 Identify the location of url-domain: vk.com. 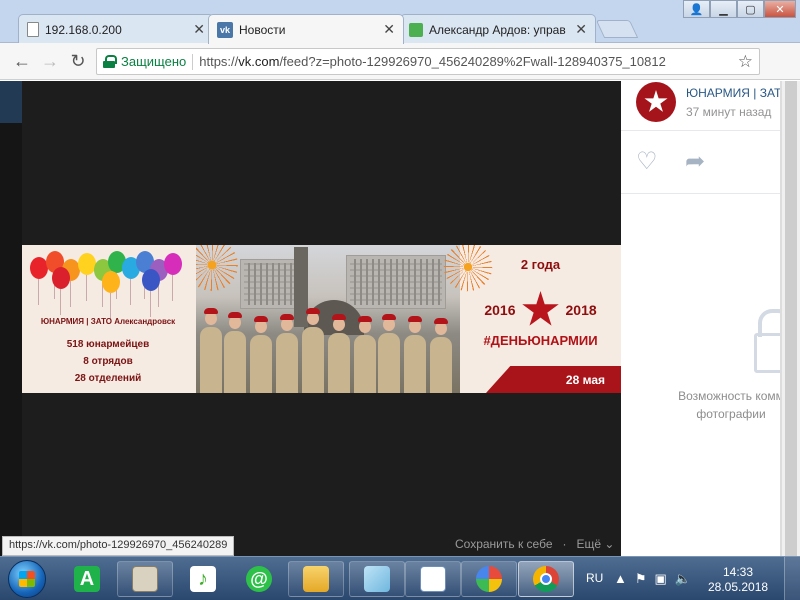
(259, 61).